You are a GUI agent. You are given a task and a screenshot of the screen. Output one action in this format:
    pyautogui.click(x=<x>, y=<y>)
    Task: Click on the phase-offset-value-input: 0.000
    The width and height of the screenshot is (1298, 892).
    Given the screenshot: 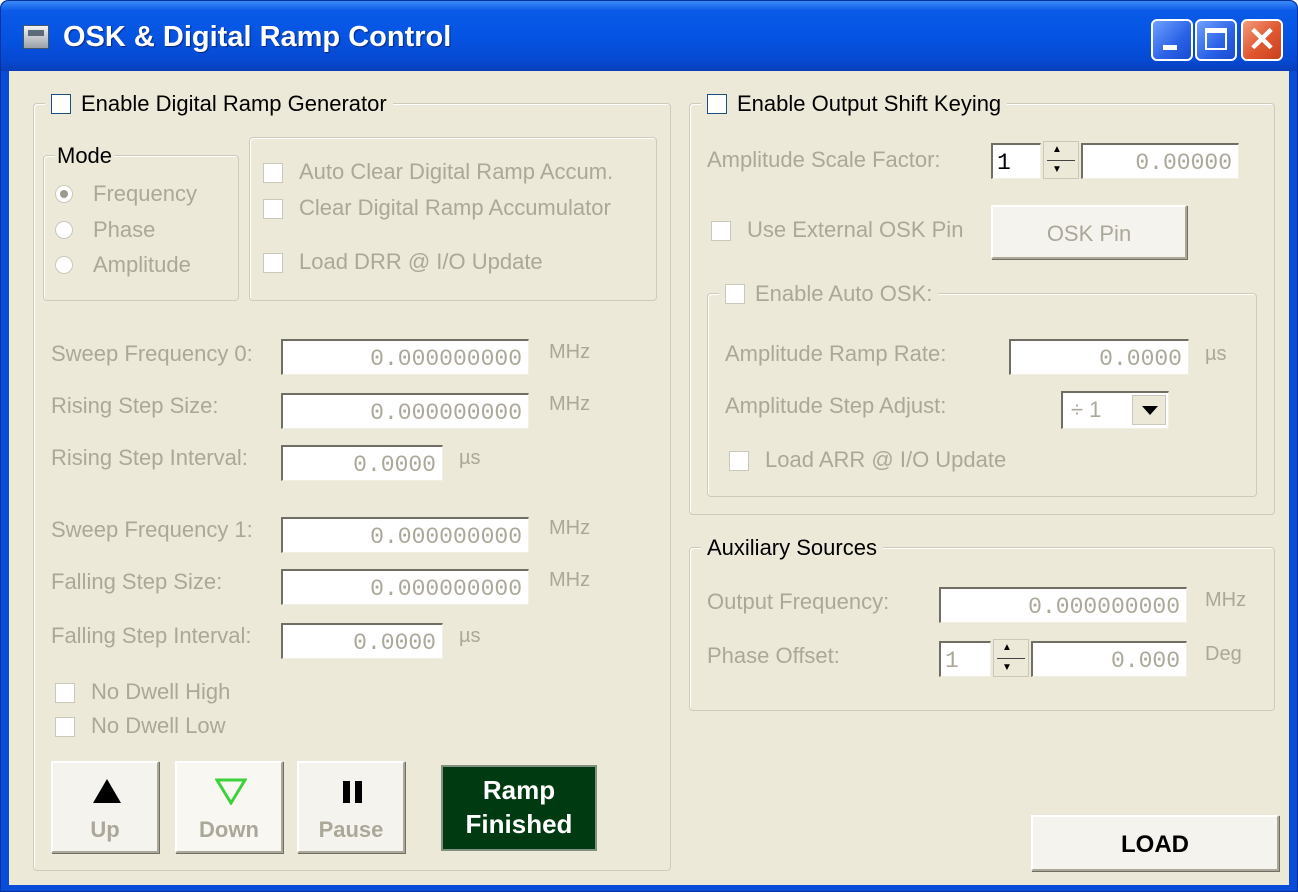 What is the action you would take?
    pyautogui.click(x=1109, y=659)
    